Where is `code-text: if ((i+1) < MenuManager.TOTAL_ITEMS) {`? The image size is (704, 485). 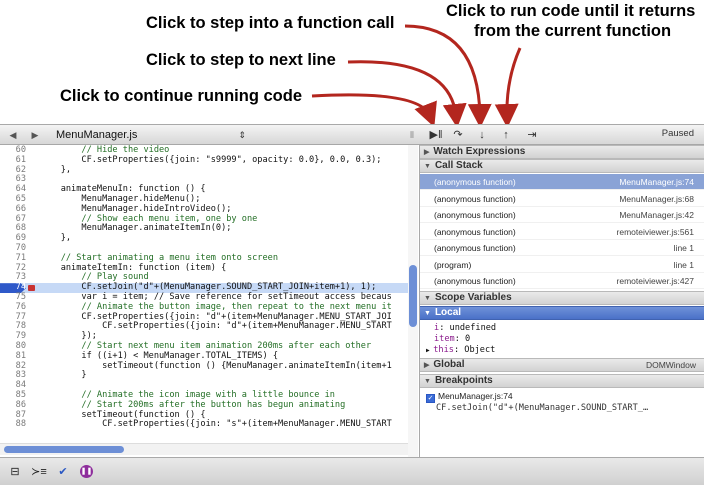
code-text: if ((i+1) < MenuManager.TOTAL_ITEMS) { is located at coordinates (159, 355).